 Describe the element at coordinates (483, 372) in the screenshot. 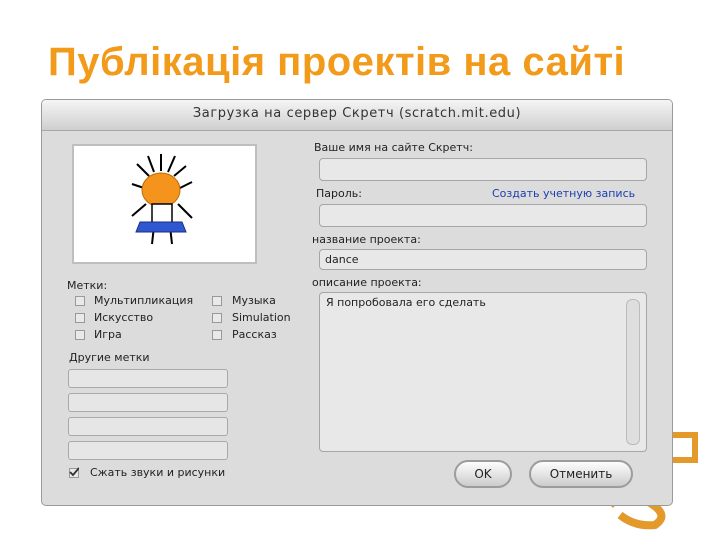

I see `project-desc-textarea: Я попробовала его сделать` at that location.